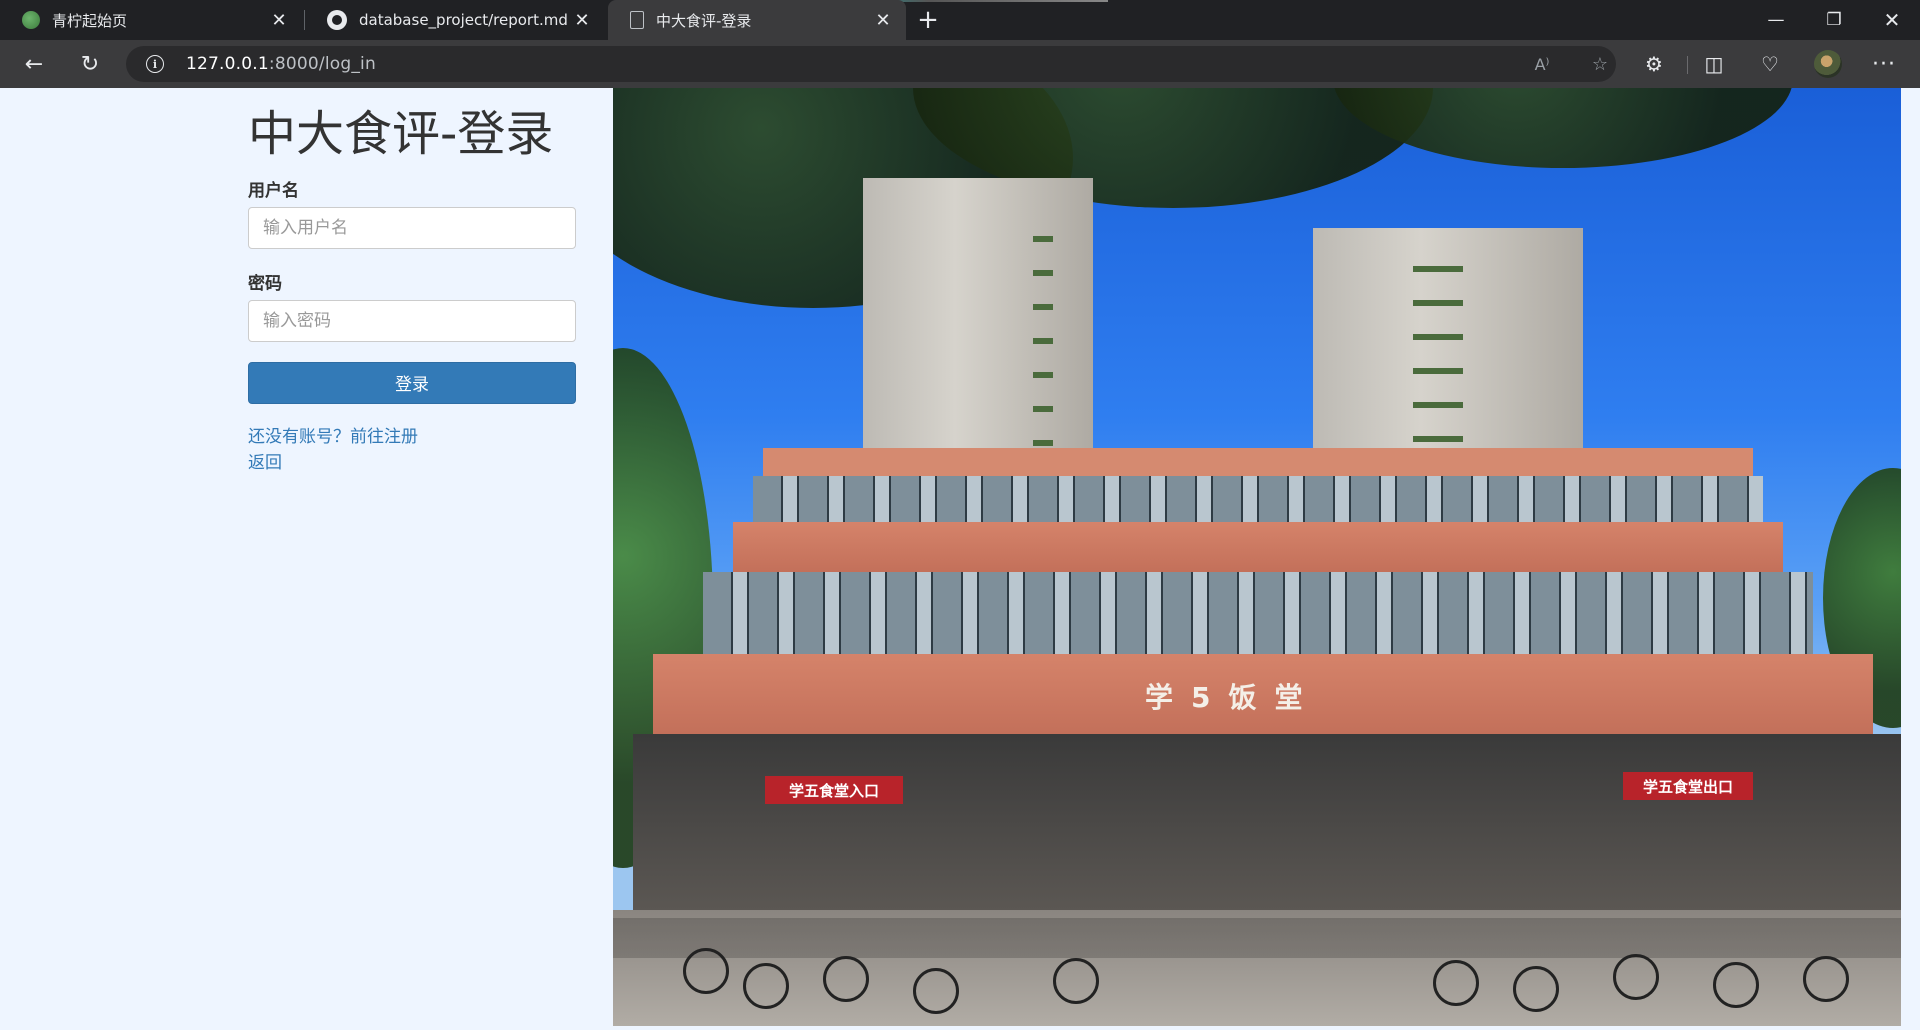 This screenshot has height=1030, width=1920. I want to click on tab-qingning-start: 青柠起始页 ✕, so click(151, 20).